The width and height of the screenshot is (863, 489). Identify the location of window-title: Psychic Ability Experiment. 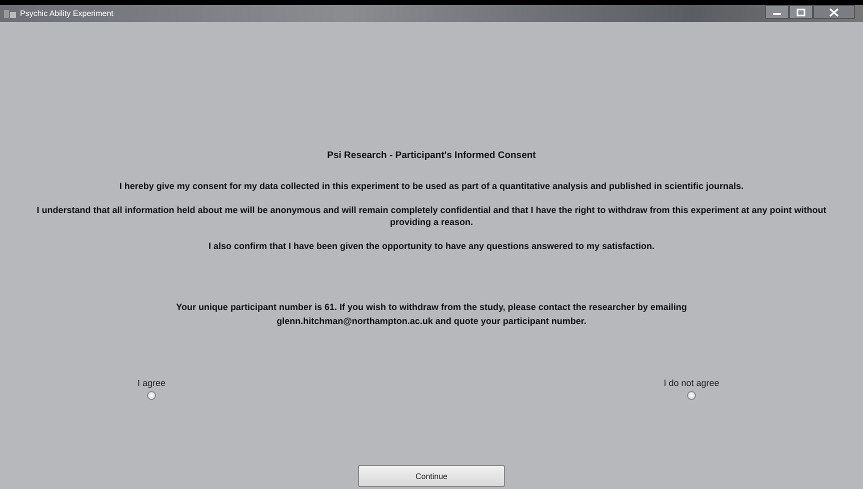
(67, 13).